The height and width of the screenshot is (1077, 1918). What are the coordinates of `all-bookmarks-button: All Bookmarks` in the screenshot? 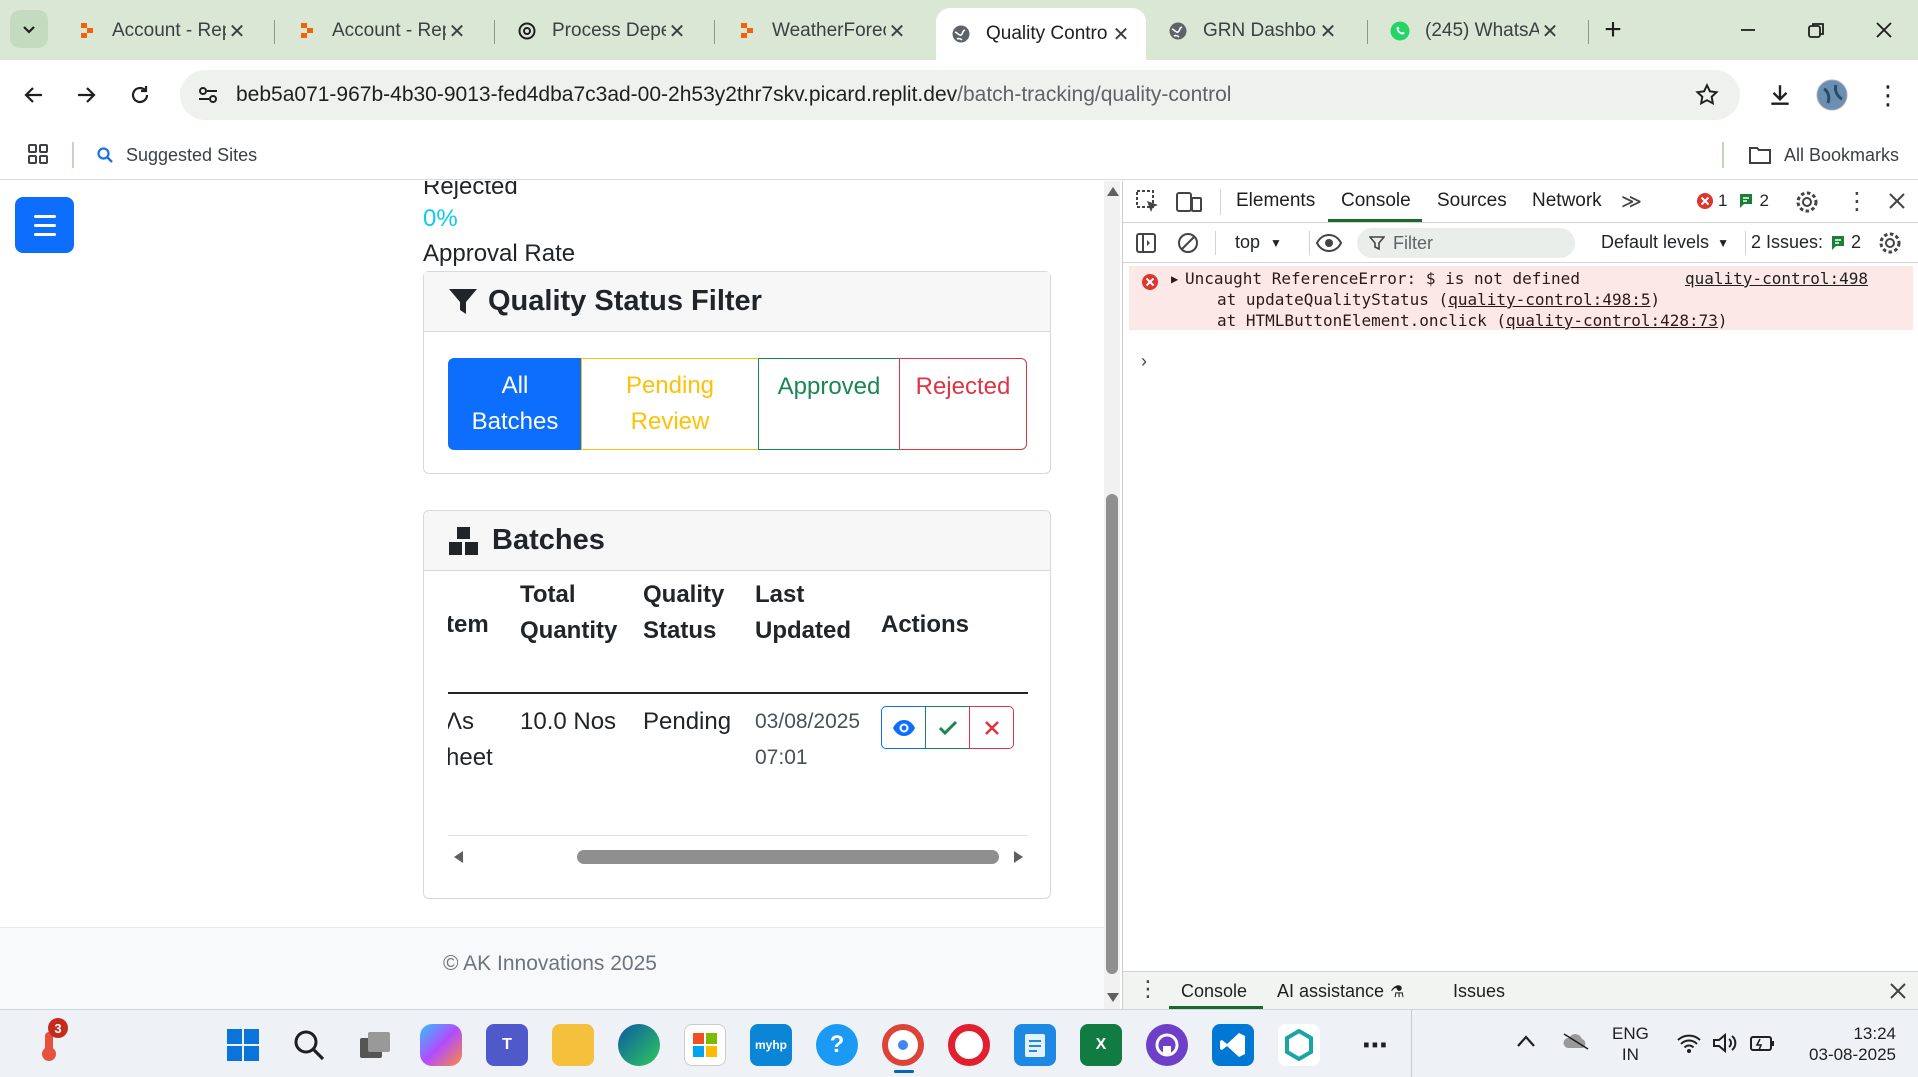 It's located at (1823, 155).